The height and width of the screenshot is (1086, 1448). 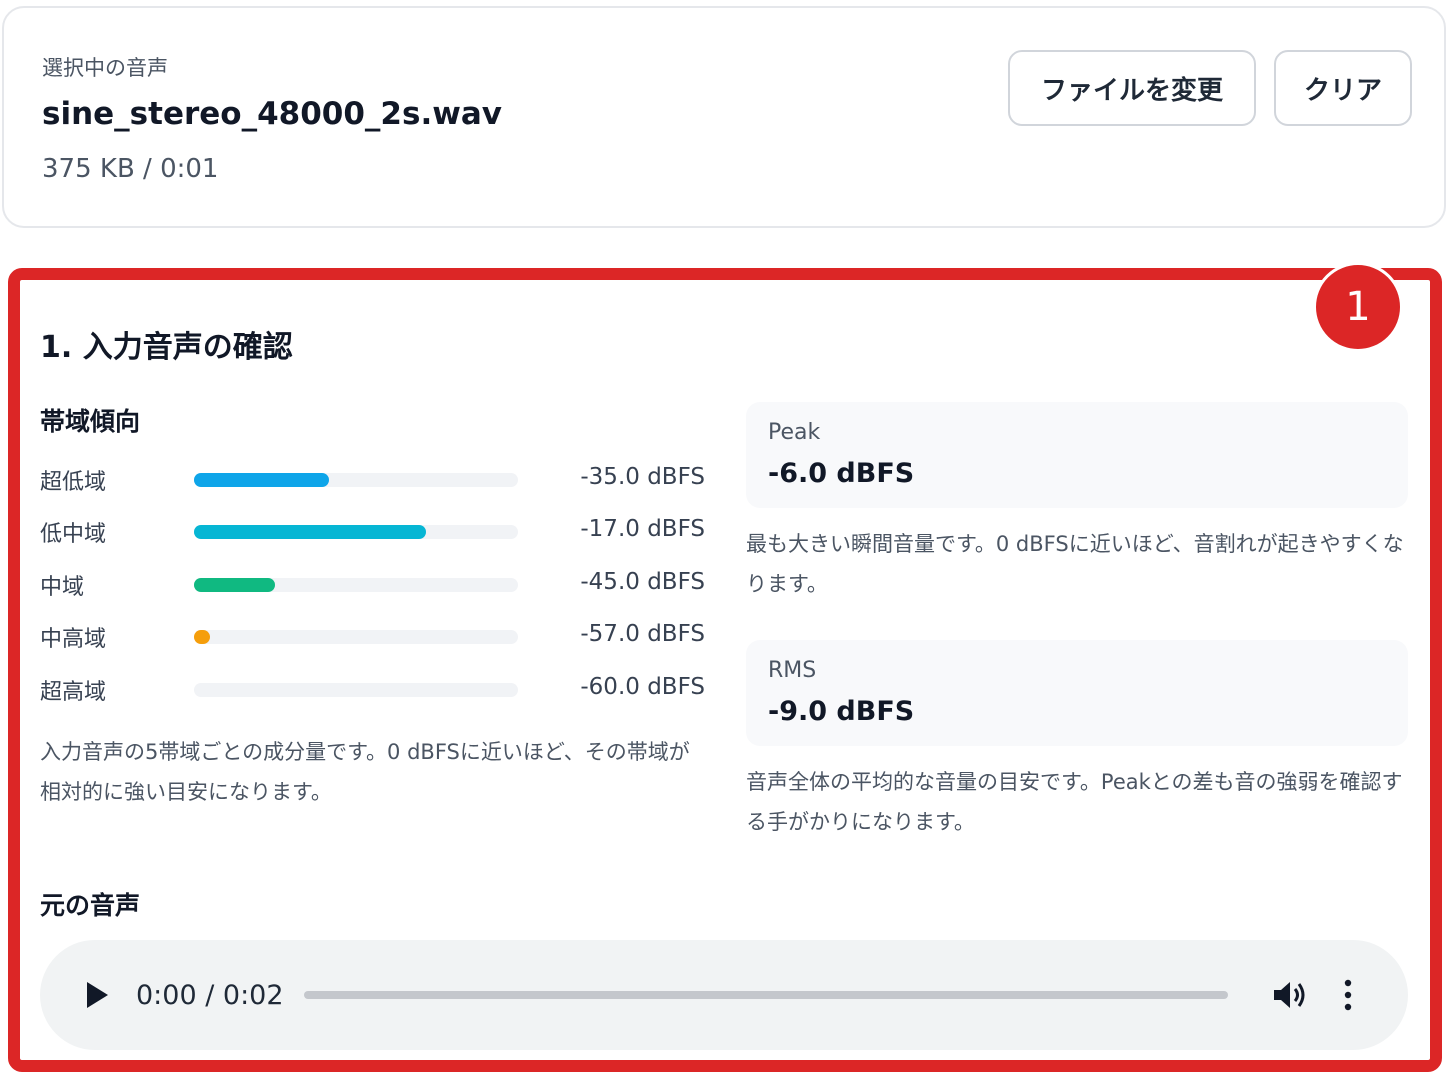 I want to click on band-label: 中高域, so click(x=73, y=639).